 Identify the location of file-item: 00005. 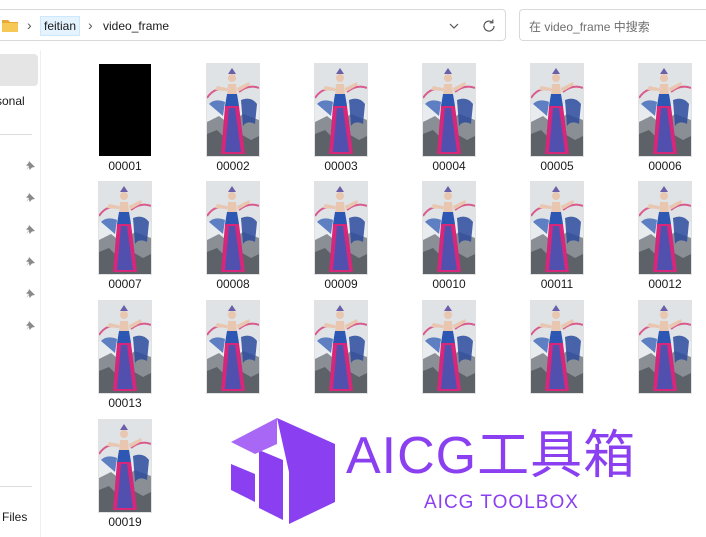
(556, 121).